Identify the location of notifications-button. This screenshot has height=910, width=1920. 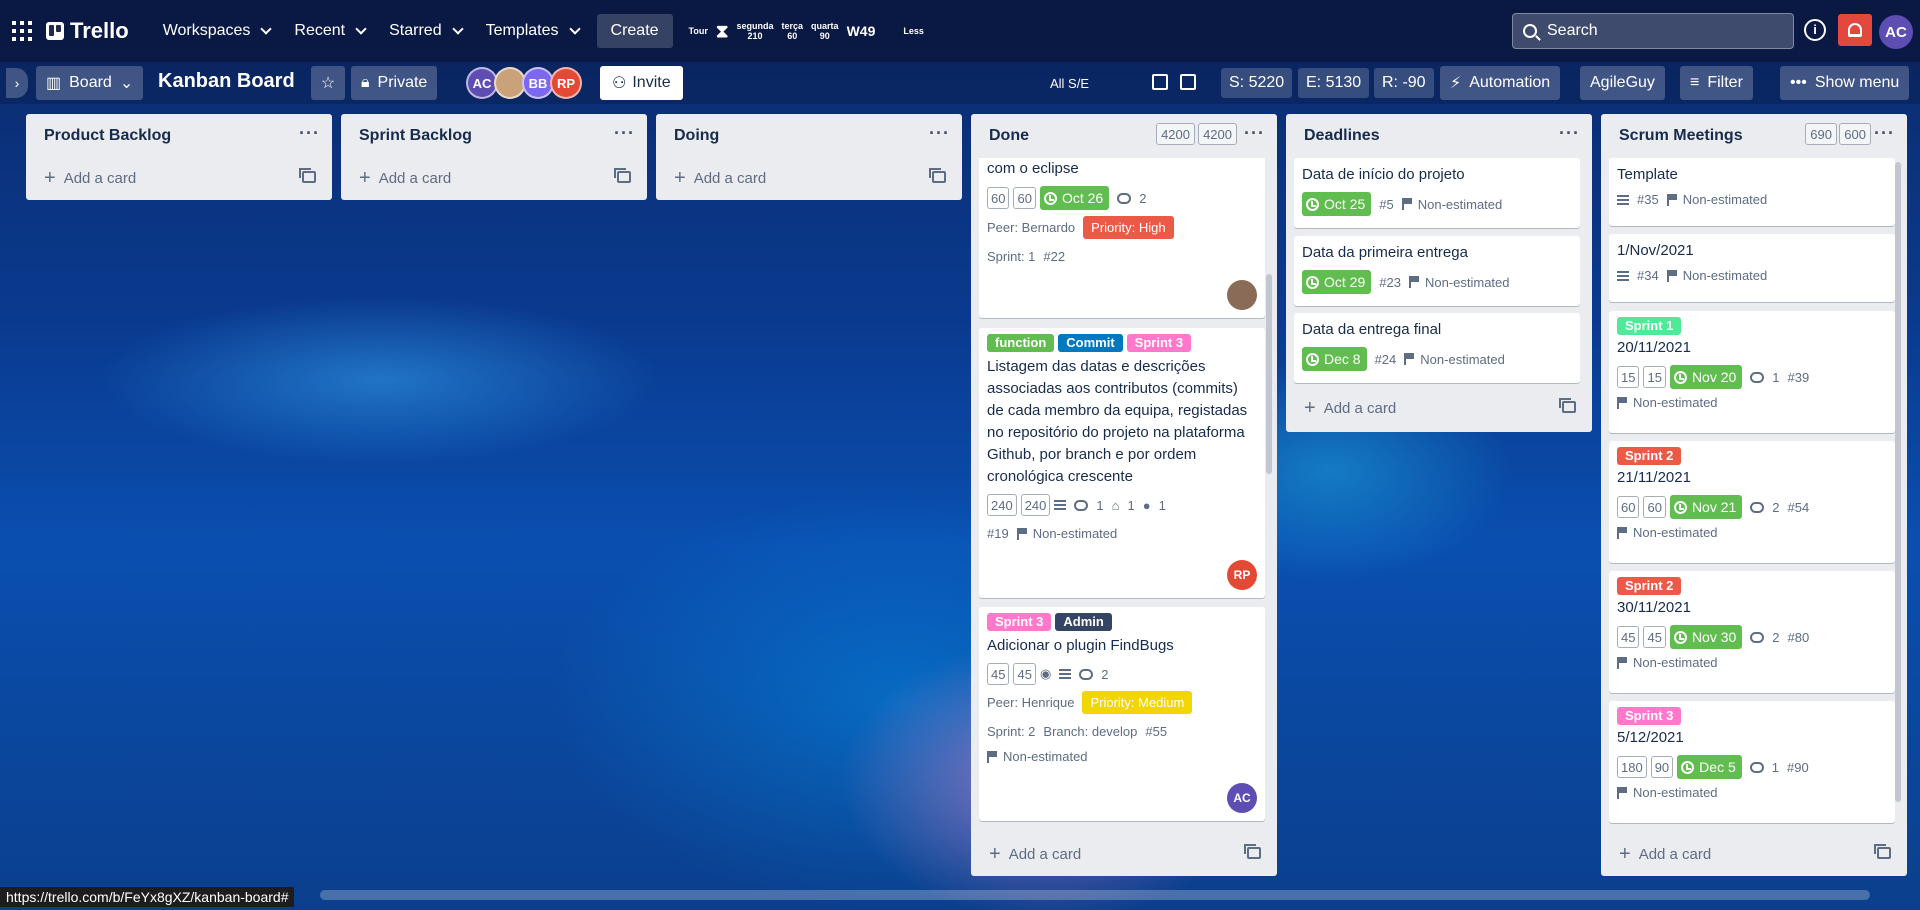
(1855, 30).